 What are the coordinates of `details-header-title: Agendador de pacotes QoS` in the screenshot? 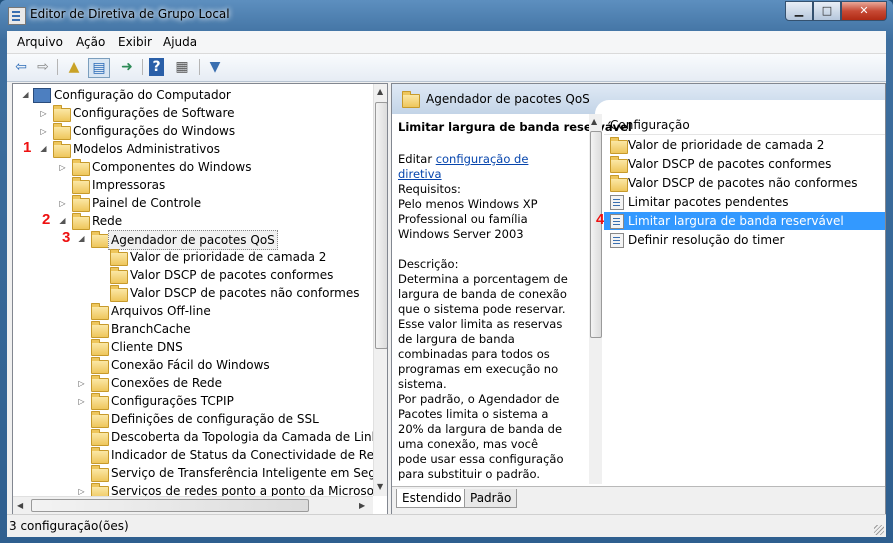 It's located at (508, 99).